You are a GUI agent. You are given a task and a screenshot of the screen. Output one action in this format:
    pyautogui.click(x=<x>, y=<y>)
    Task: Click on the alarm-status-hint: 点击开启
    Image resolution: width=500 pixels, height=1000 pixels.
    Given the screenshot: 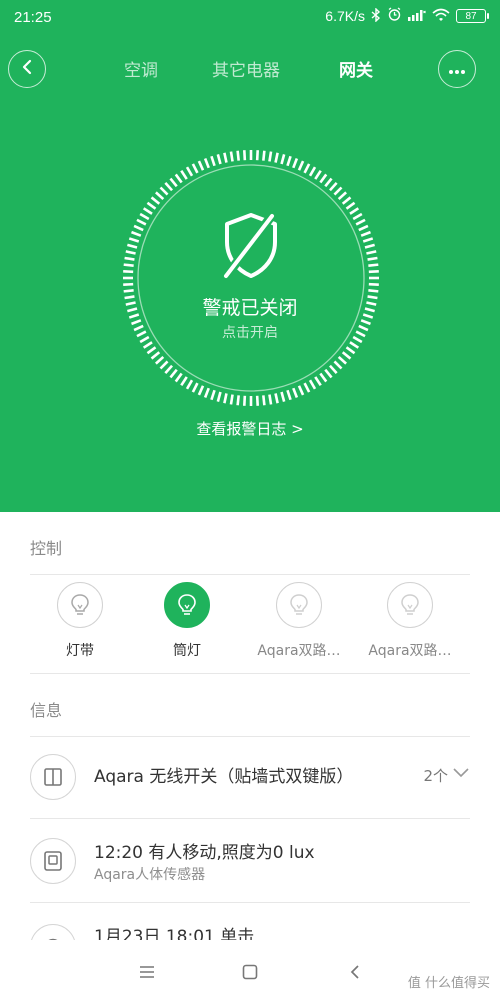 What is the action you would take?
    pyautogui.click(x=250, y=332)
    